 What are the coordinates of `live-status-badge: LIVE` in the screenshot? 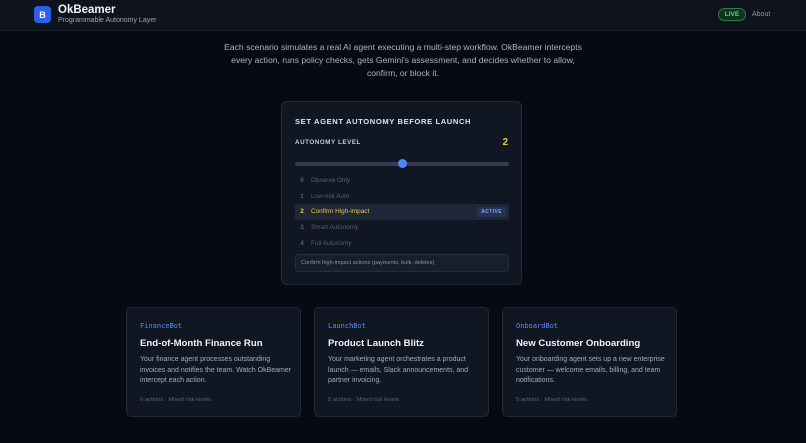 It's located at (732, 14).